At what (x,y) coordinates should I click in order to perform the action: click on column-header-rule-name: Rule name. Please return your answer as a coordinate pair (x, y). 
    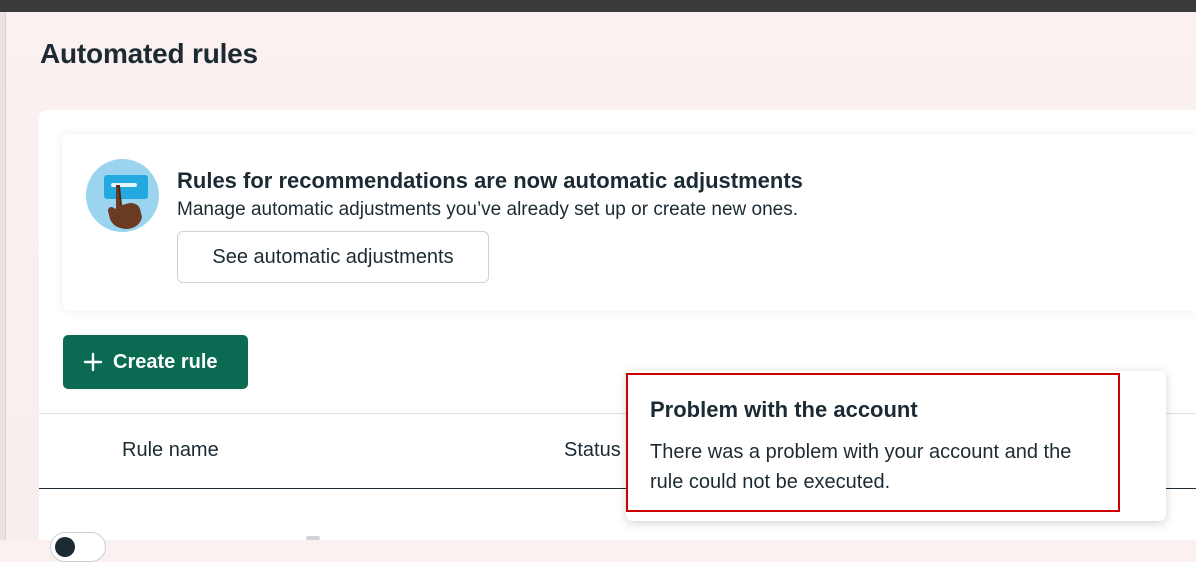
    Looking at the image, I should click on (170, 450).